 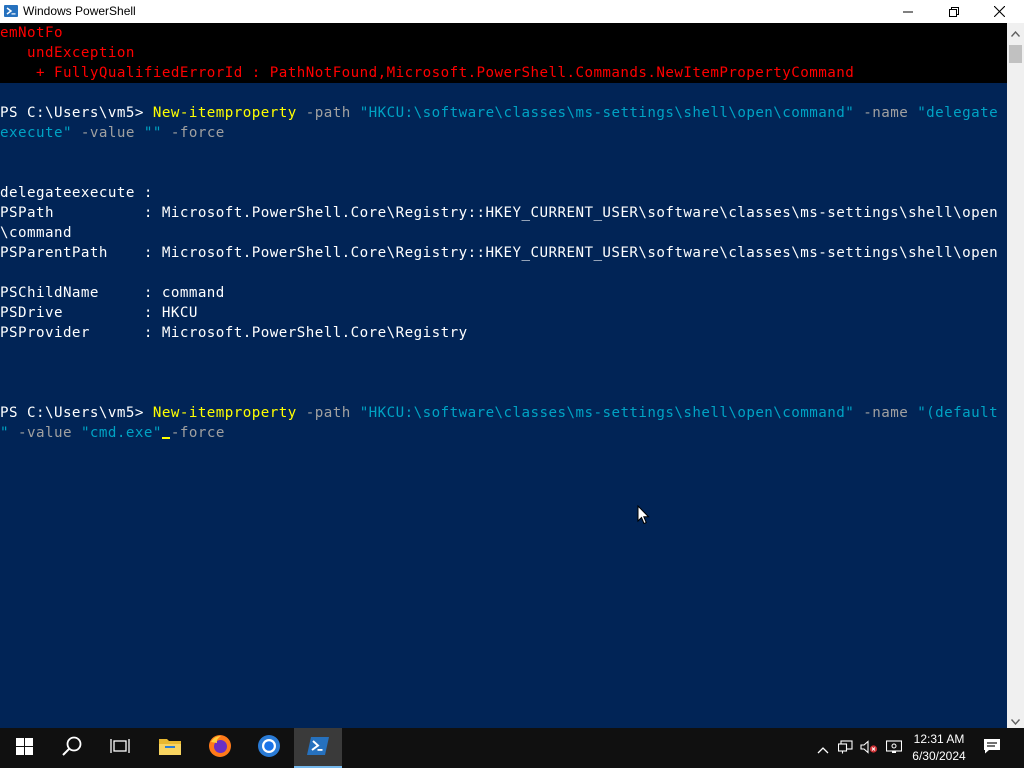 What do you see at coordinates (939, 756) in the screenshot?
I see `clock-date: 6/30/2024` at bounding box center [939, 756].